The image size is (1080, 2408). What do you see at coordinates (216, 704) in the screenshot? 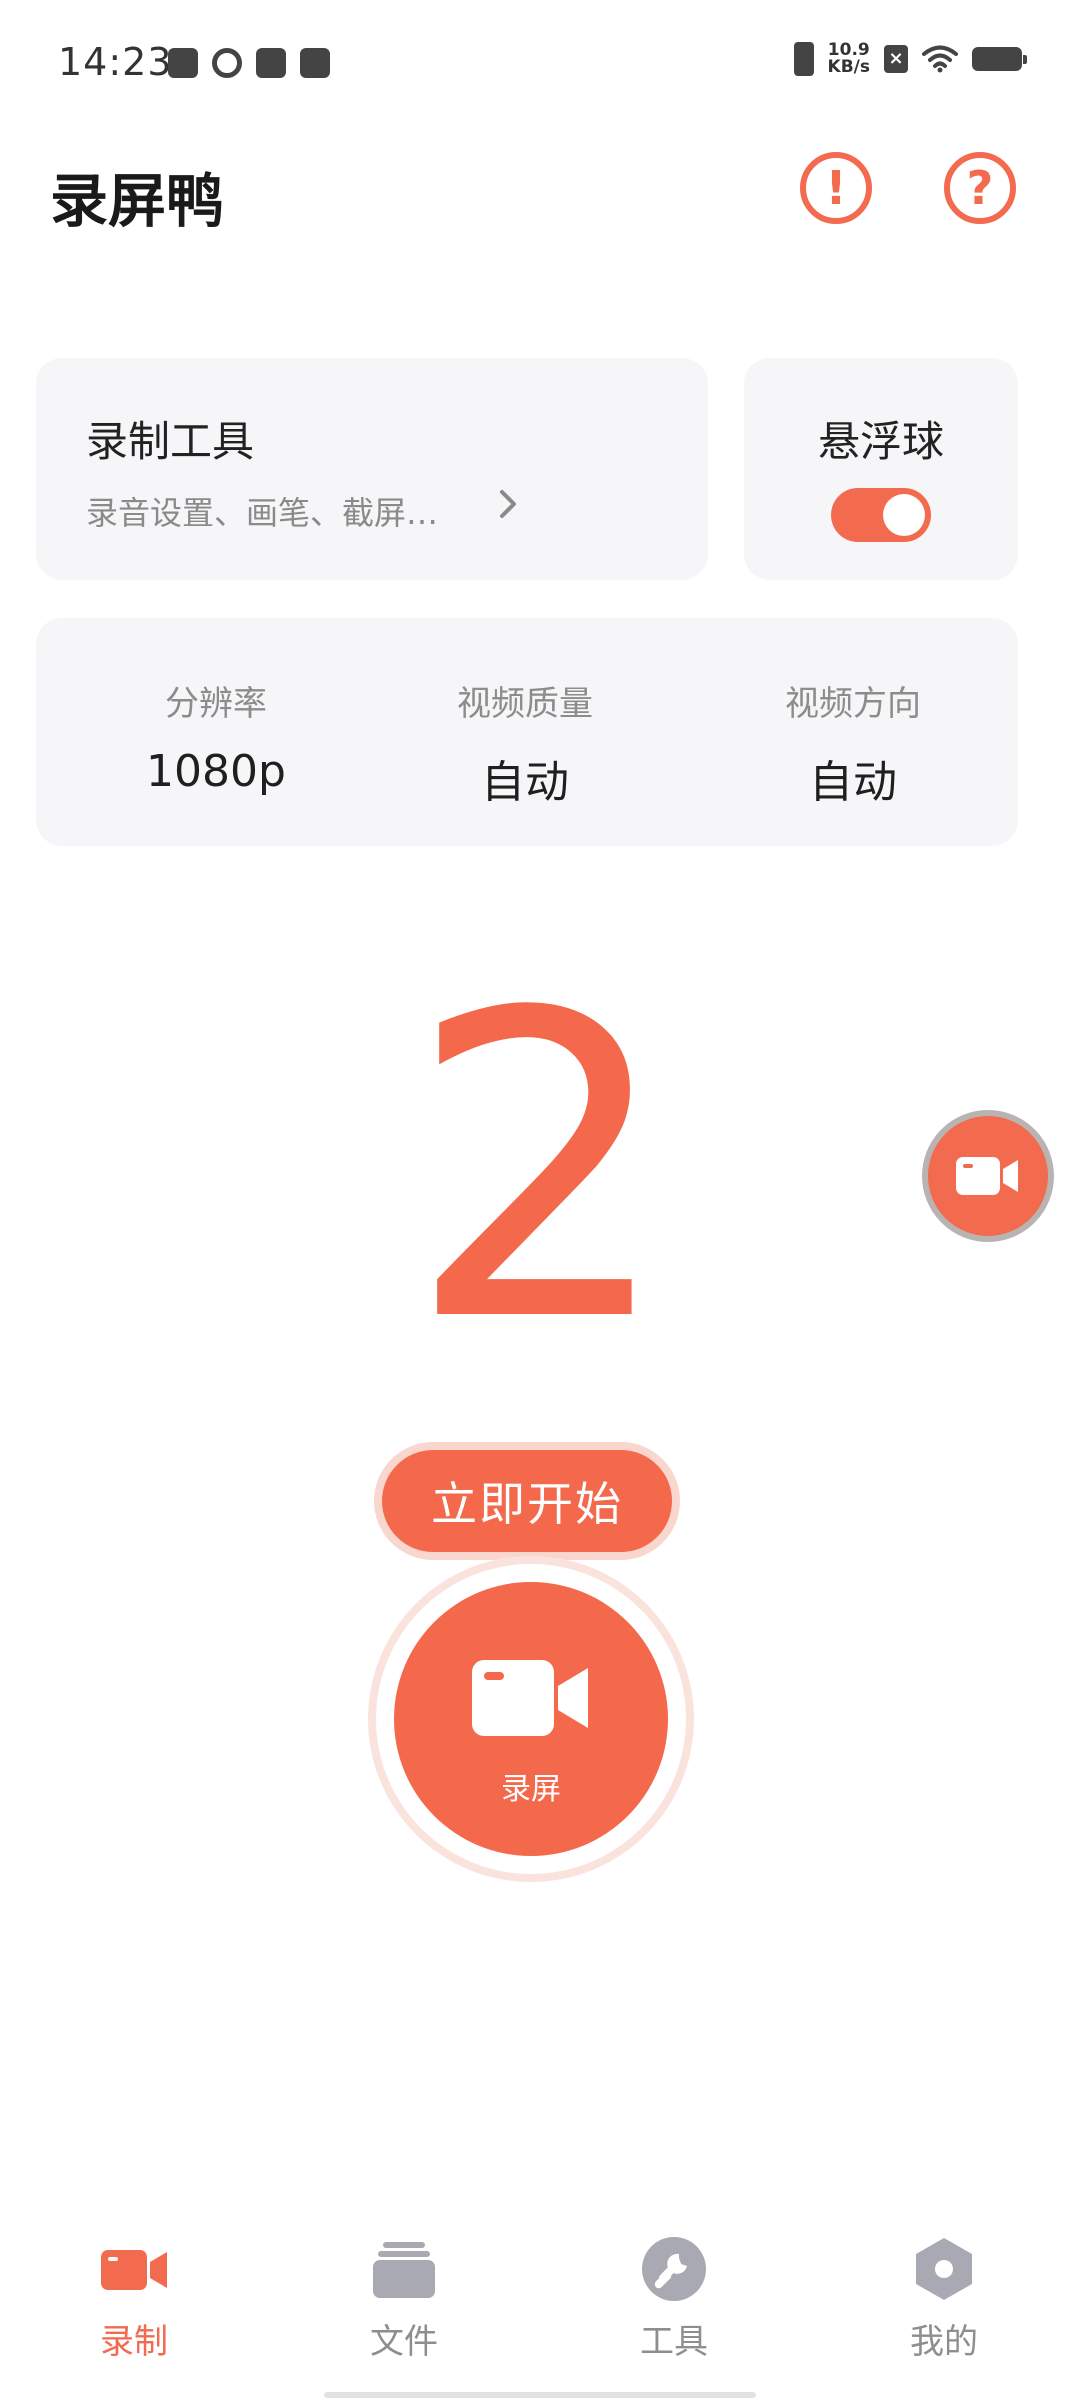
I see `resolution-label: 分辨率` at bounding box center [216, 704].